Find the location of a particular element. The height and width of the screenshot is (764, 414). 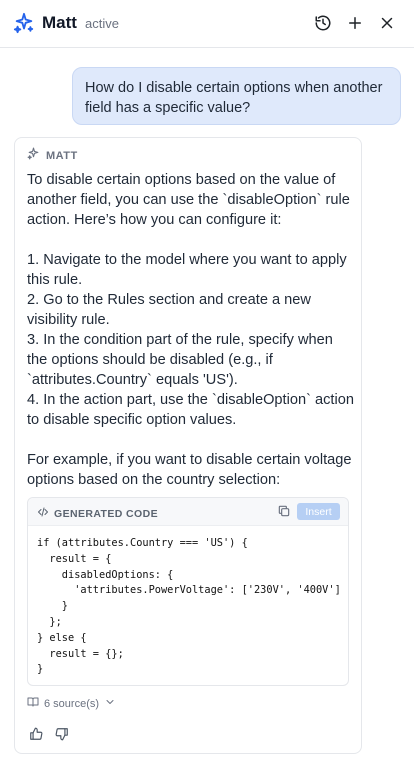

sources-label: 6 source(s) is located at coordinates (72, 703).